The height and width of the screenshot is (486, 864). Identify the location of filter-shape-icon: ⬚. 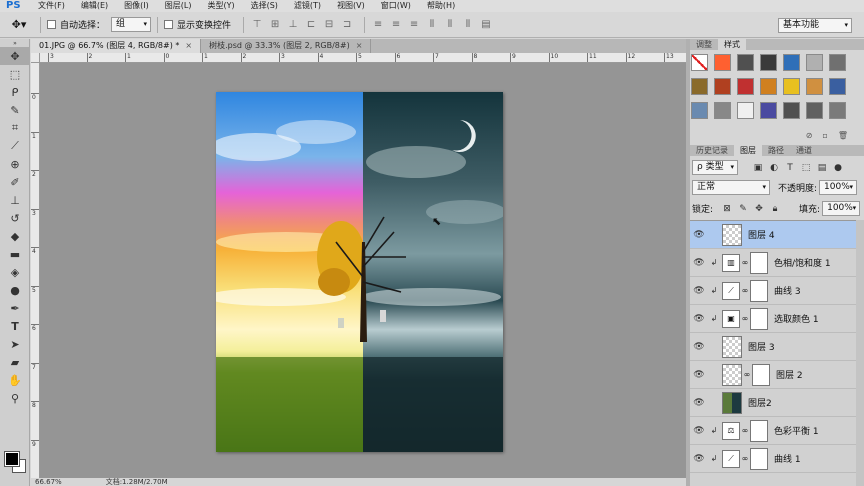
(806, 168).